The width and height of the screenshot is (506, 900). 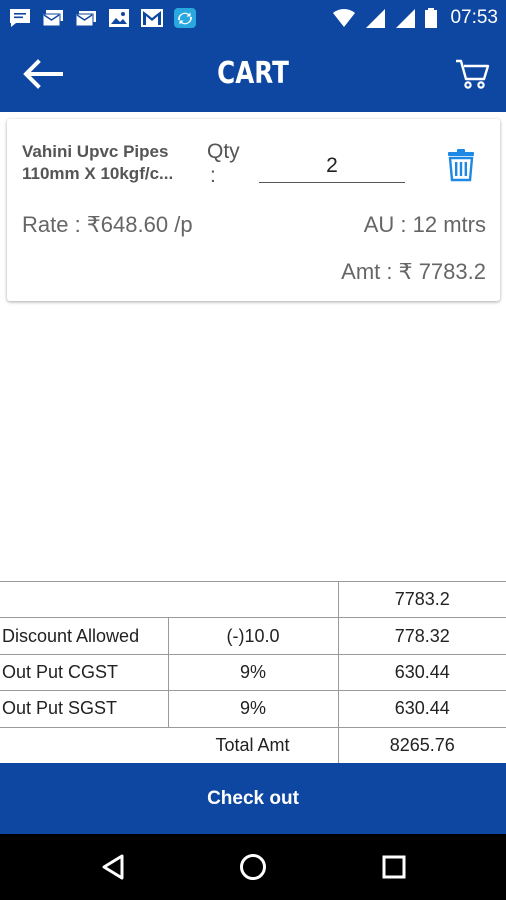 I want to click on total-empty, so click(x=84, y=745).